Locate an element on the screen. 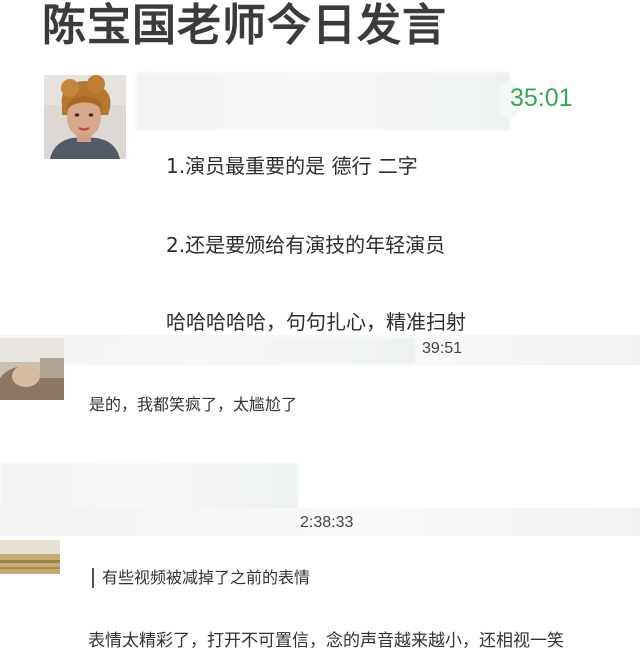 The width and height of the screenshot is (640, 652). avatar is located at coordinates (85, 117).